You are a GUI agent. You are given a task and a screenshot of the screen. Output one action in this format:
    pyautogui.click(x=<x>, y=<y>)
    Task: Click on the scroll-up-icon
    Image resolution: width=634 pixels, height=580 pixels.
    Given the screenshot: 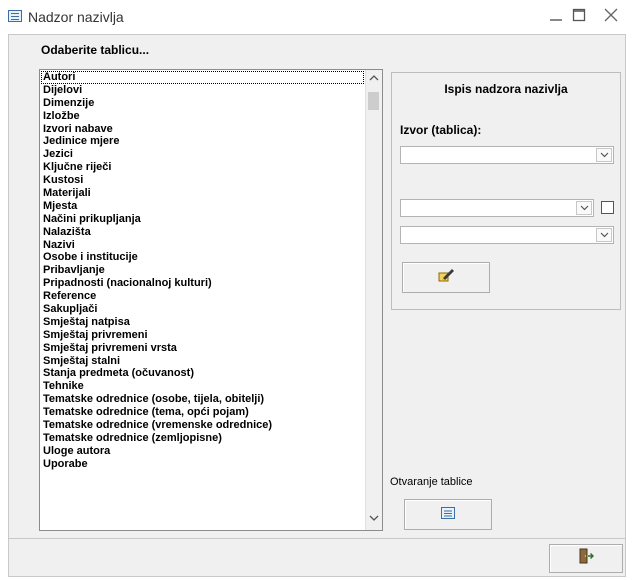 What is the action you would take?
    pyautogui.click(x=374, y=80)
    